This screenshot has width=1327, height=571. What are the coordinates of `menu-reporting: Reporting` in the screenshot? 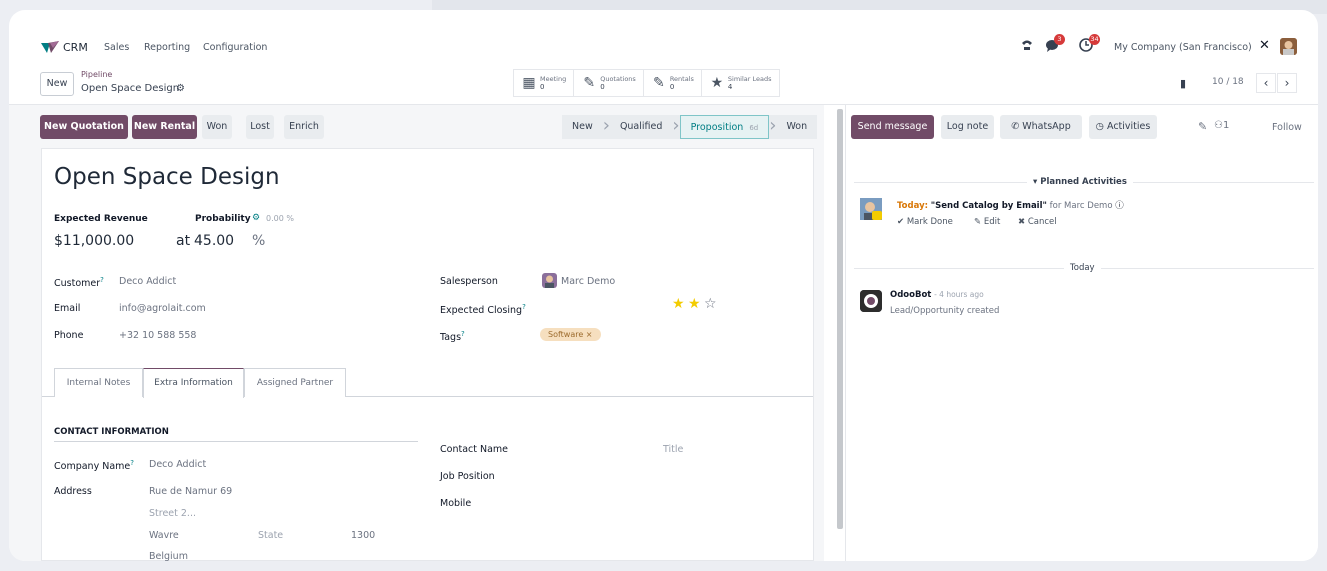 It's located at (167, 47).